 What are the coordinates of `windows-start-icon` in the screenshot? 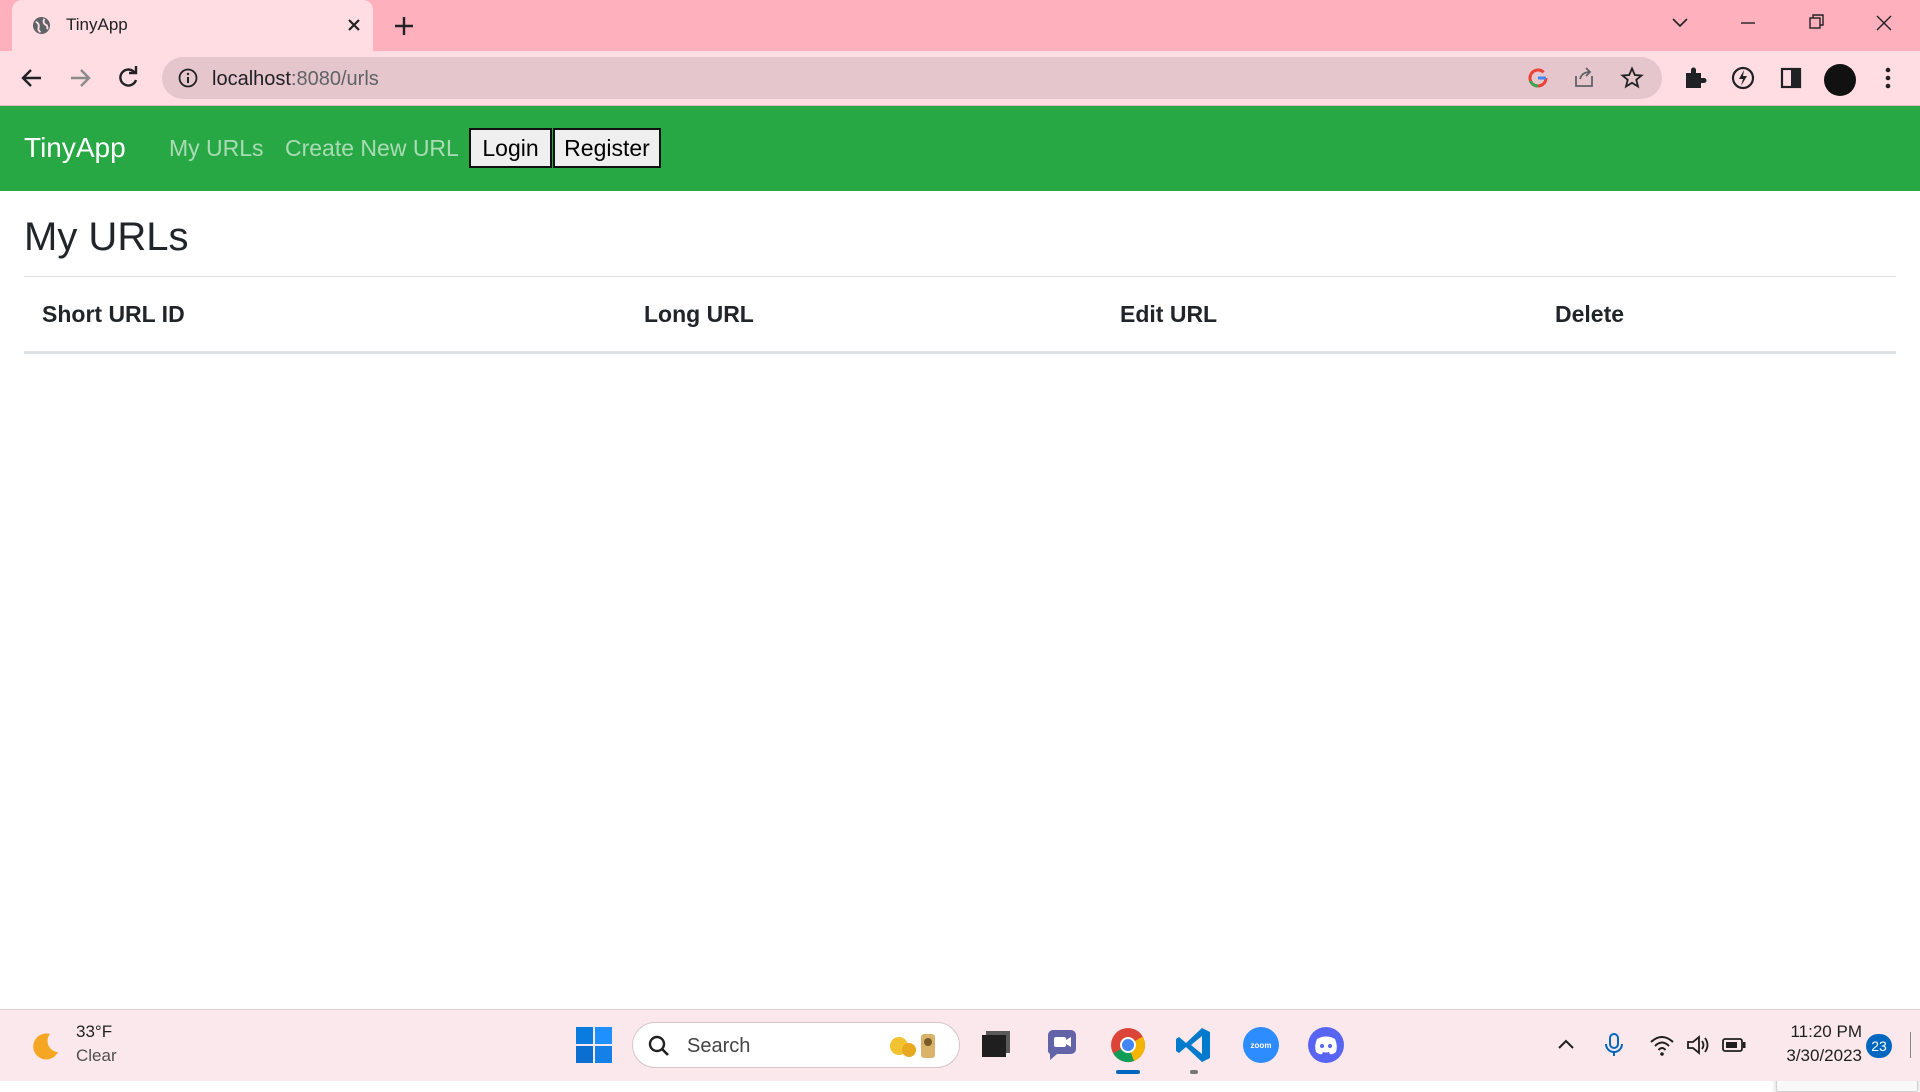 It's located at (594, 1045).